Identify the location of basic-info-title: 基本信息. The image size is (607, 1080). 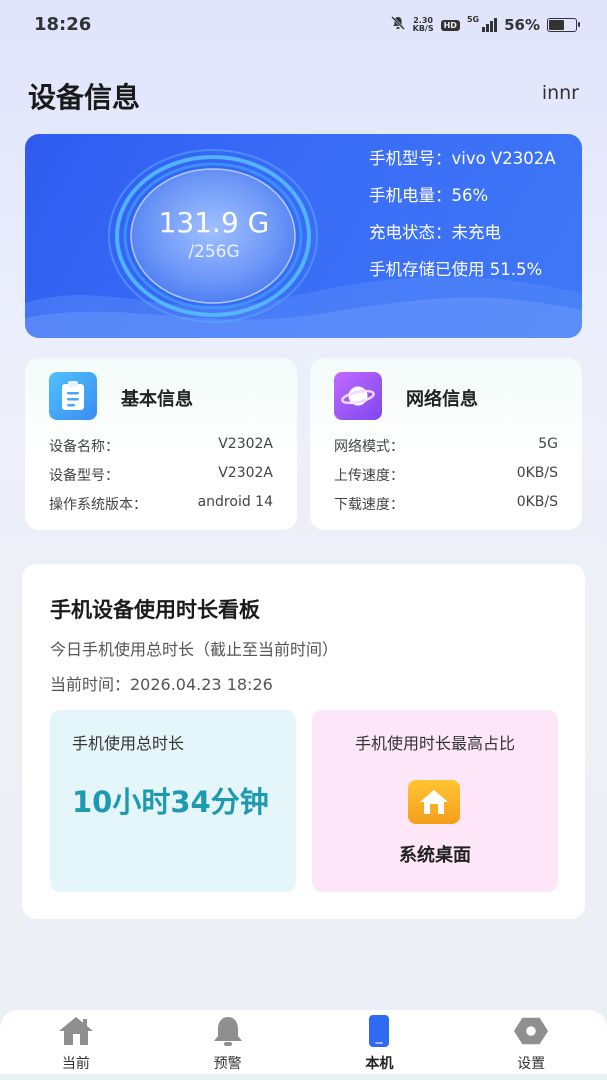
(157, 399).